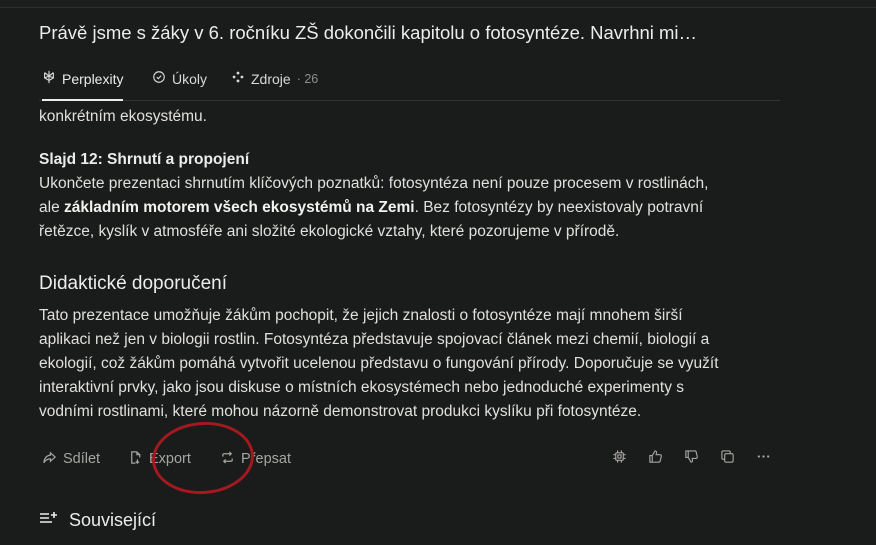 This screenshot has width=876, height=545. I want to click on thumbs-up-icon, so click(655, 459).